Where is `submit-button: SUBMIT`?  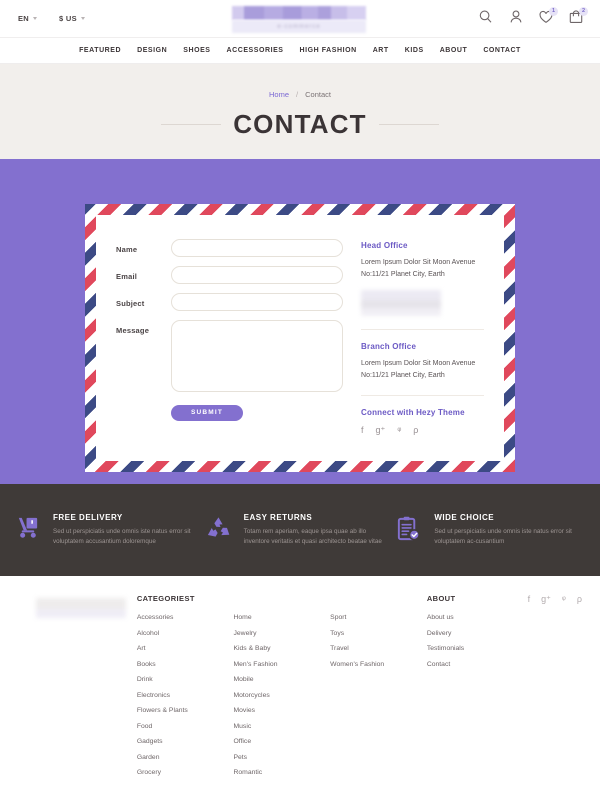
submit-button: SUBMIT is located at coordinates (207, 412).